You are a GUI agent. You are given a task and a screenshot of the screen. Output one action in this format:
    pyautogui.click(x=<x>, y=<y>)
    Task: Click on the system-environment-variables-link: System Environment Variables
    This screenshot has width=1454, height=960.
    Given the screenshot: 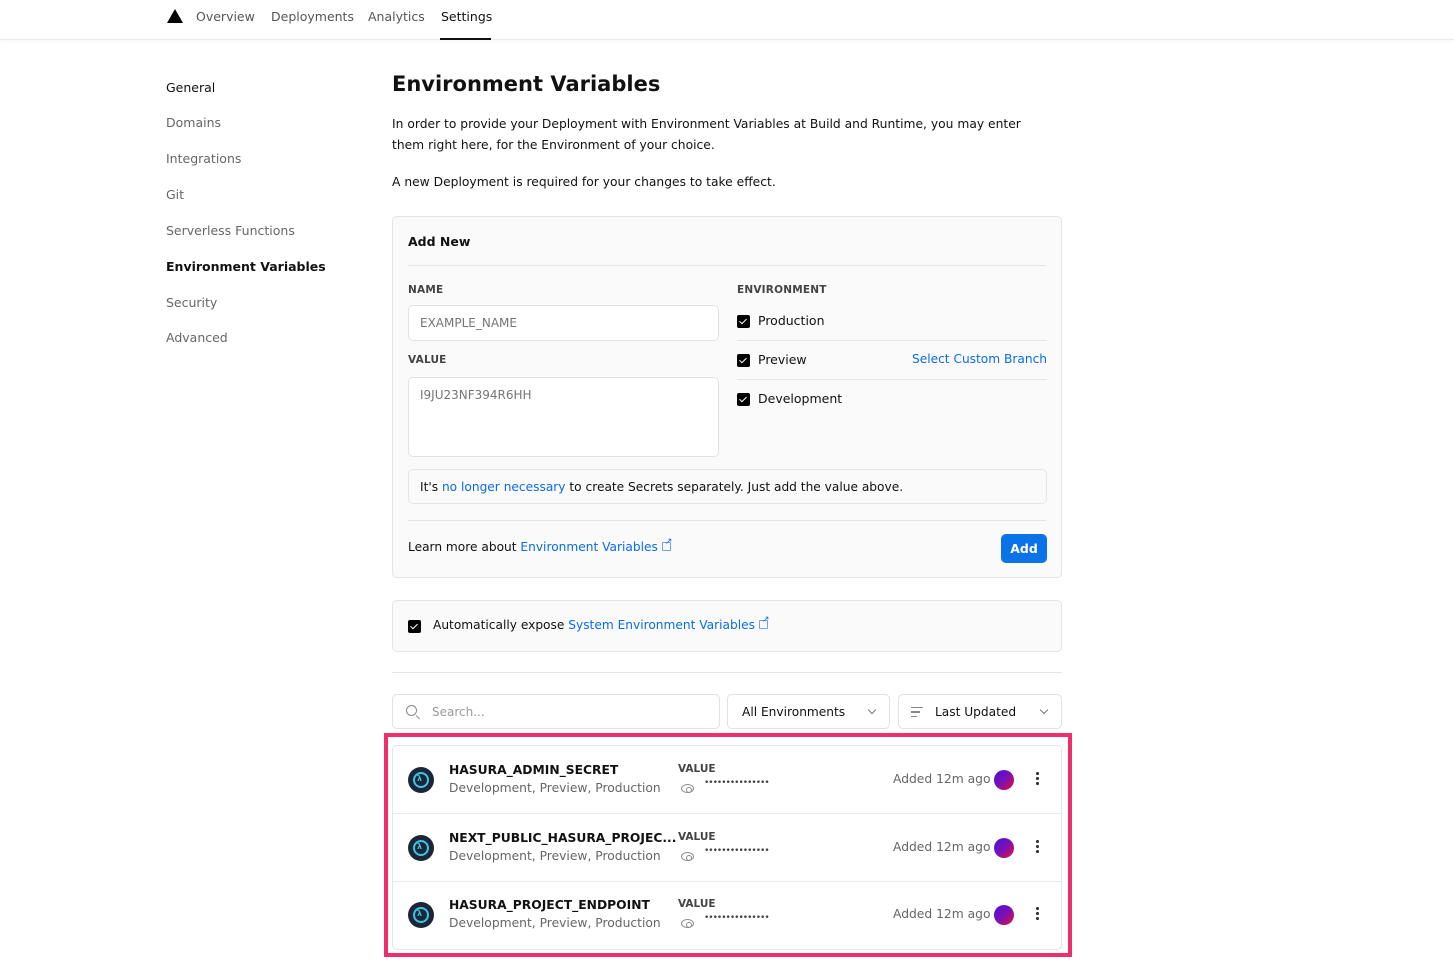 What is the action you would take?
    pyautogui.click(x=661, y=625)
    